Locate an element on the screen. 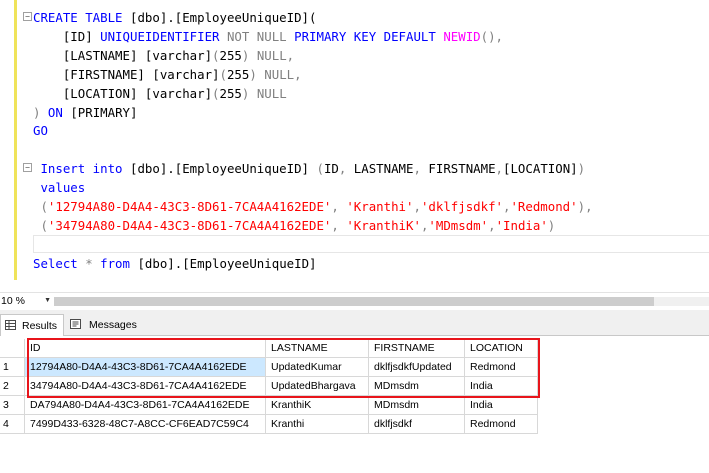 This screenshot has width=709, height=473. code-line: GO is located at coordinates (40, 130).